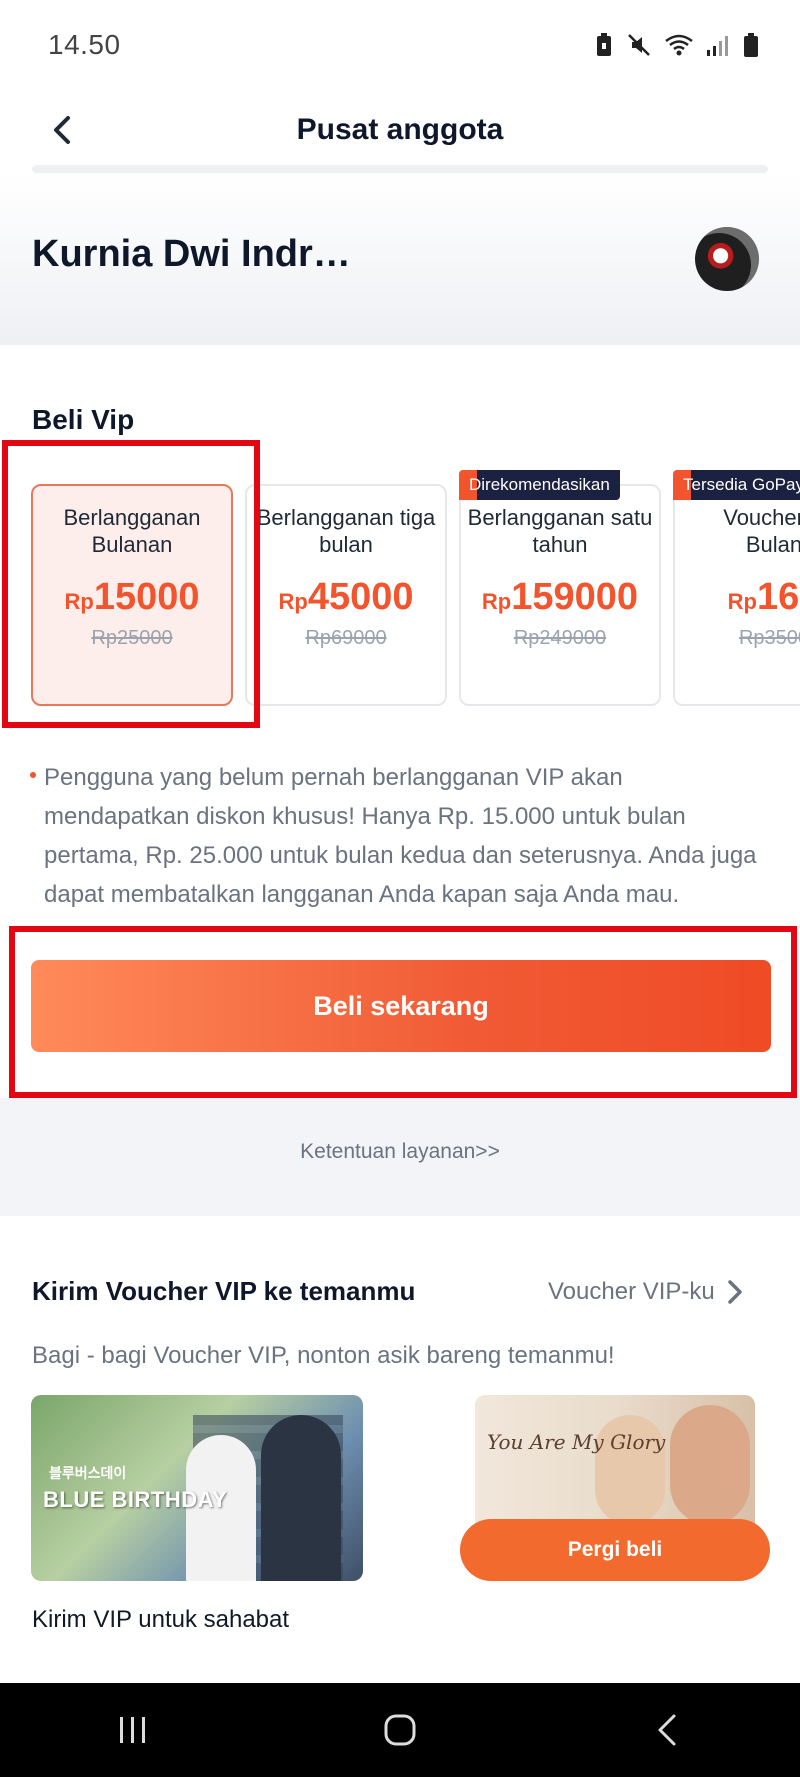 The height and width of the screenshot is (1777, 800). What do you see at coordinates (778, 597) in the screenshot?
I see `plan-price-value: 160` at bounding box center [778, 597].